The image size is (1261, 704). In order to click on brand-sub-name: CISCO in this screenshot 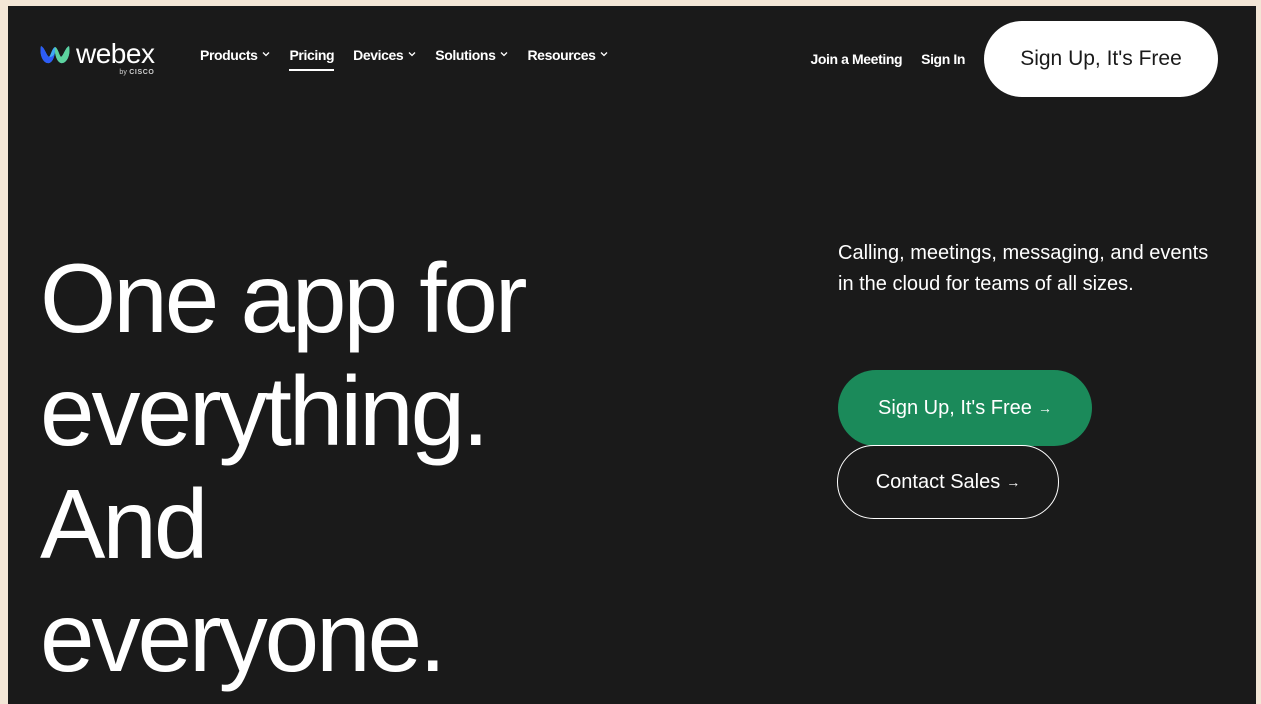, I will do `click(142, 72)`.